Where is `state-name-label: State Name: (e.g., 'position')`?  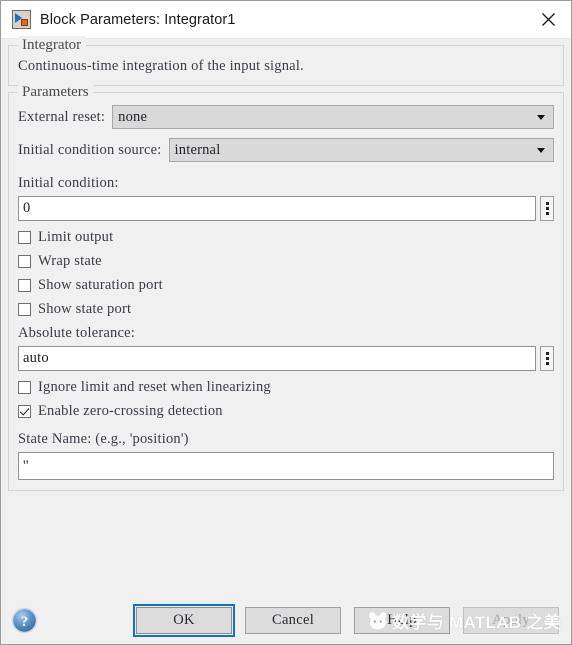 state-name-label: State Name: (e.g., 'position') is located at coordinates (103, 439).